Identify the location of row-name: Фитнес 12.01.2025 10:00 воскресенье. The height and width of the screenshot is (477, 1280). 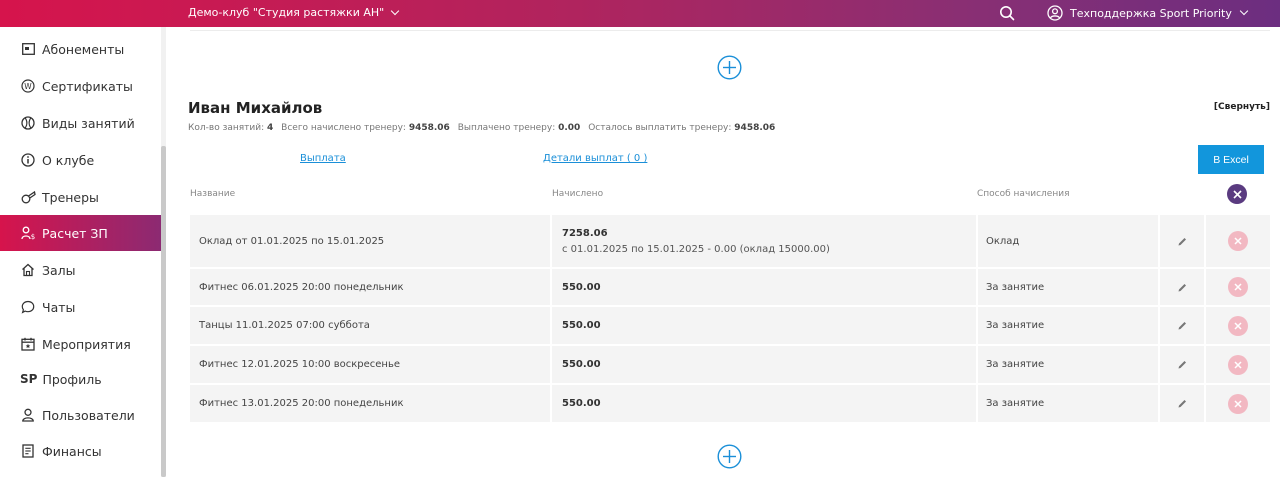
(370, 364).